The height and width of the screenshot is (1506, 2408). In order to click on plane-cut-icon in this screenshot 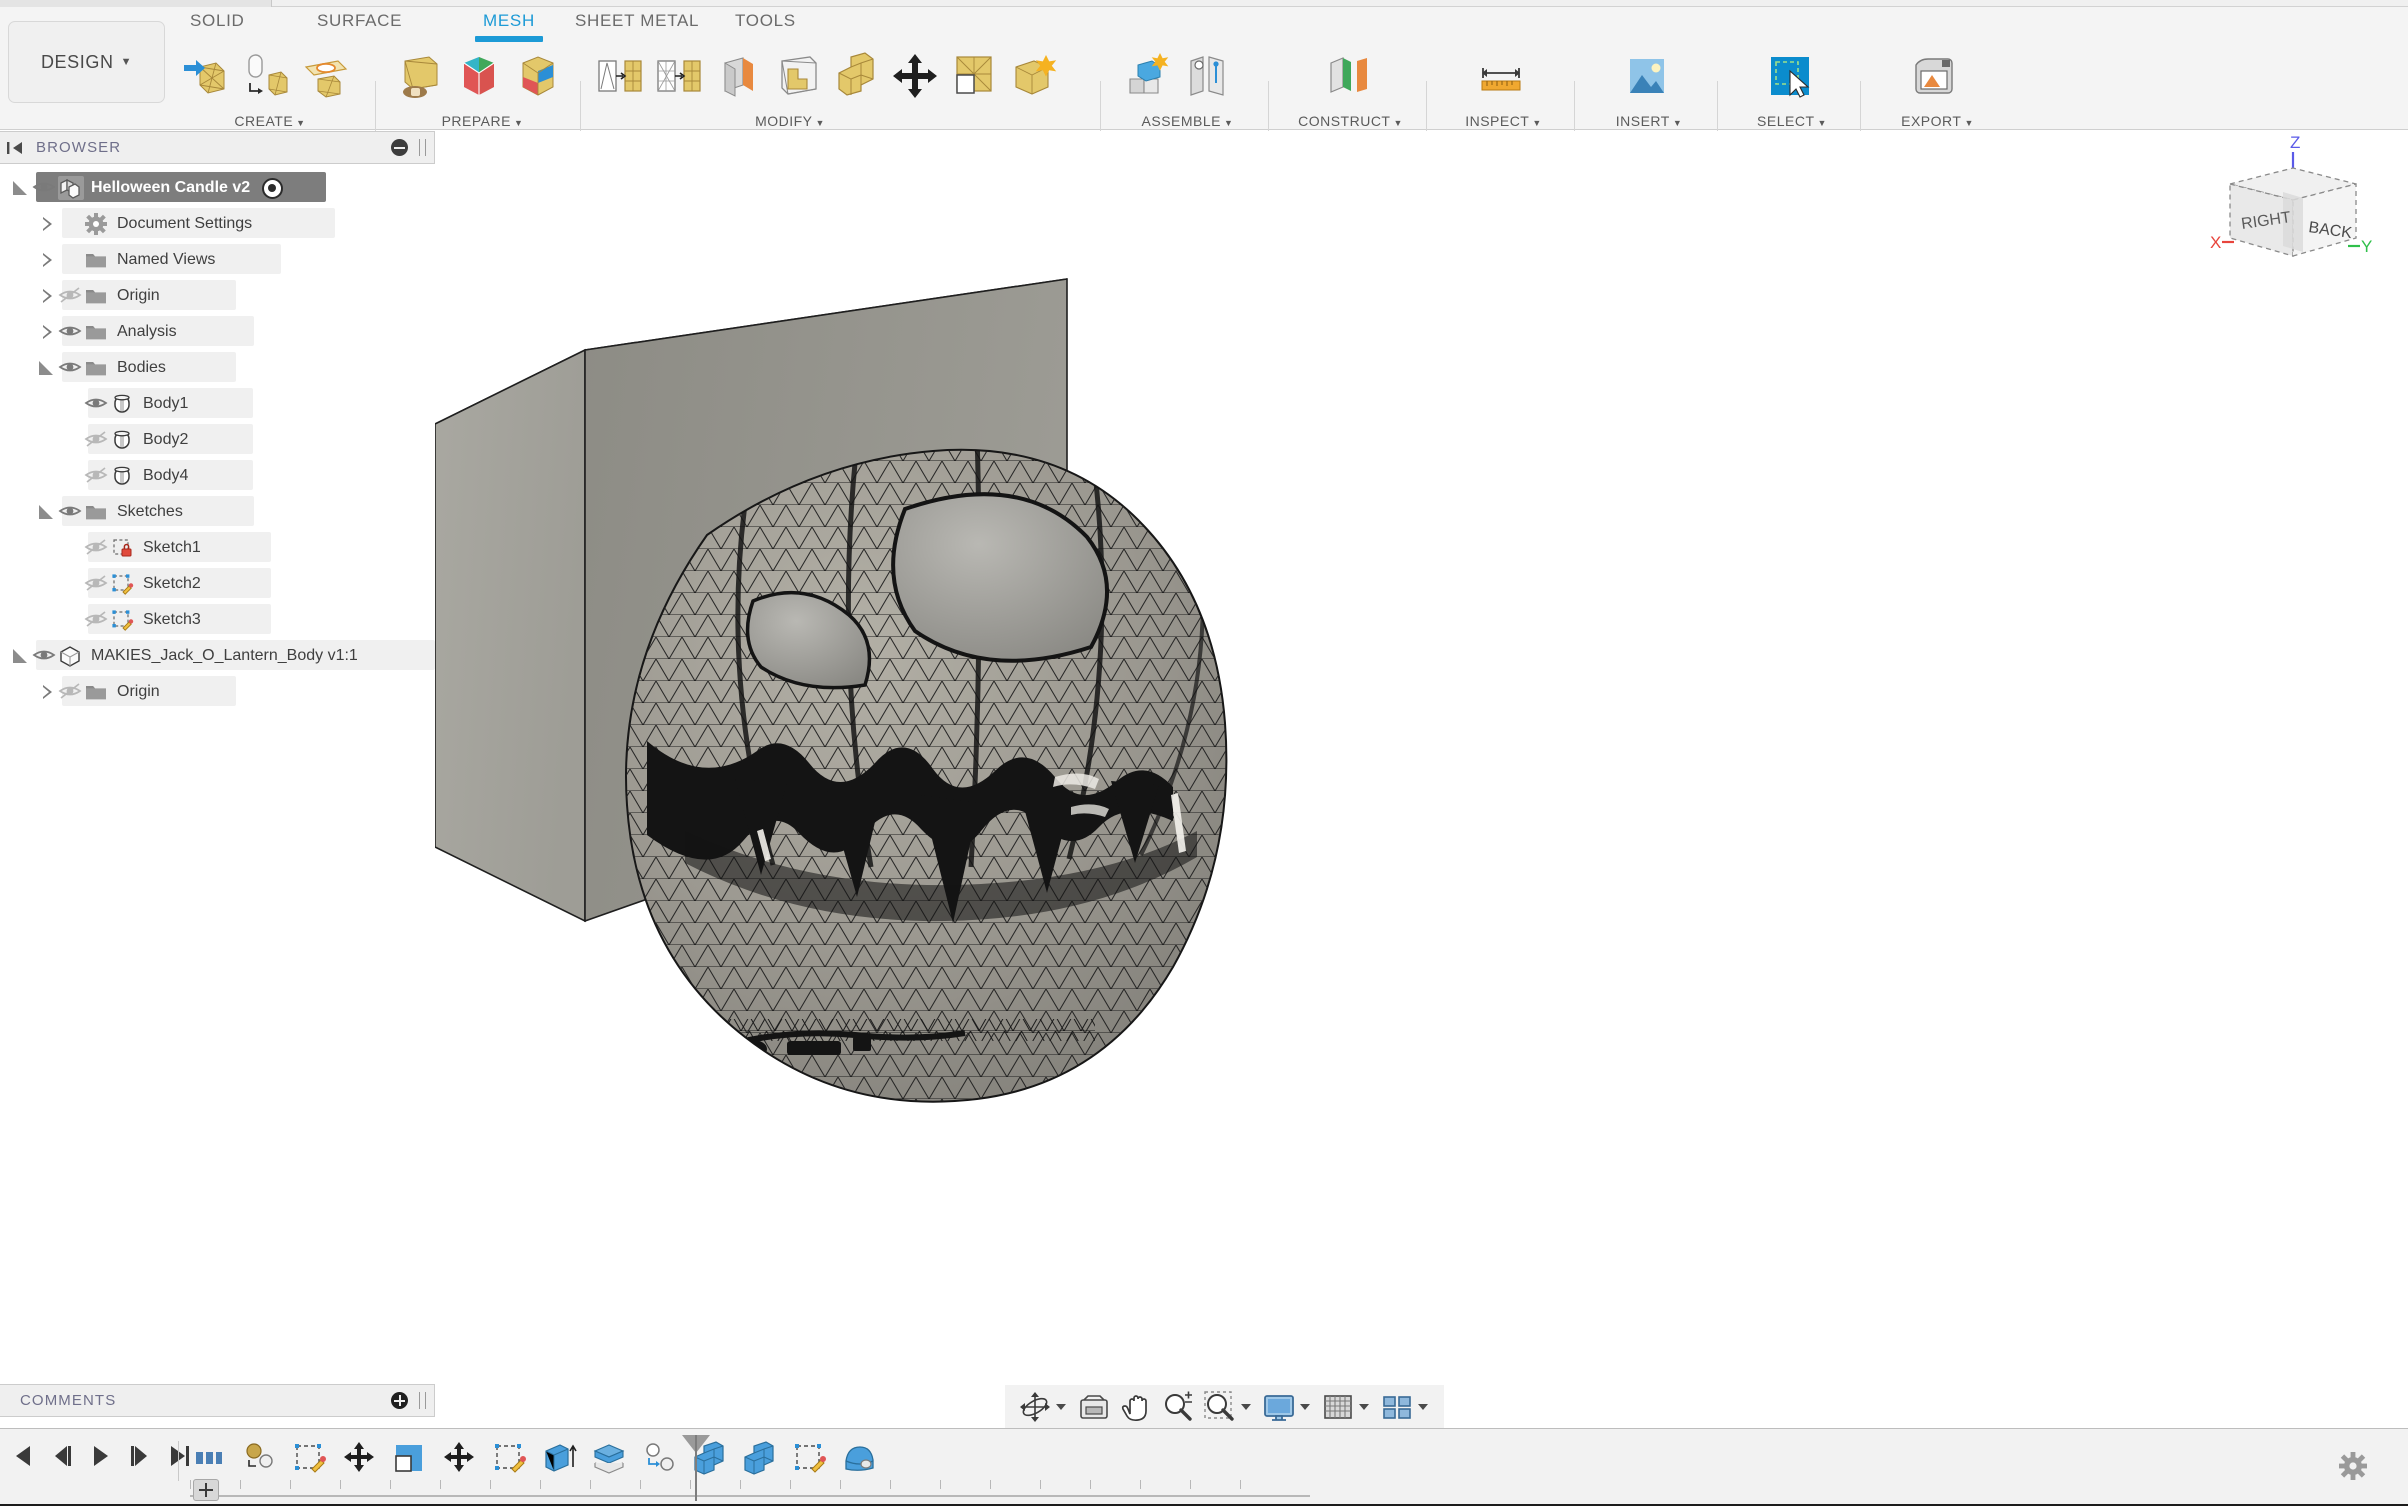, I will do `click(738, 76)`.